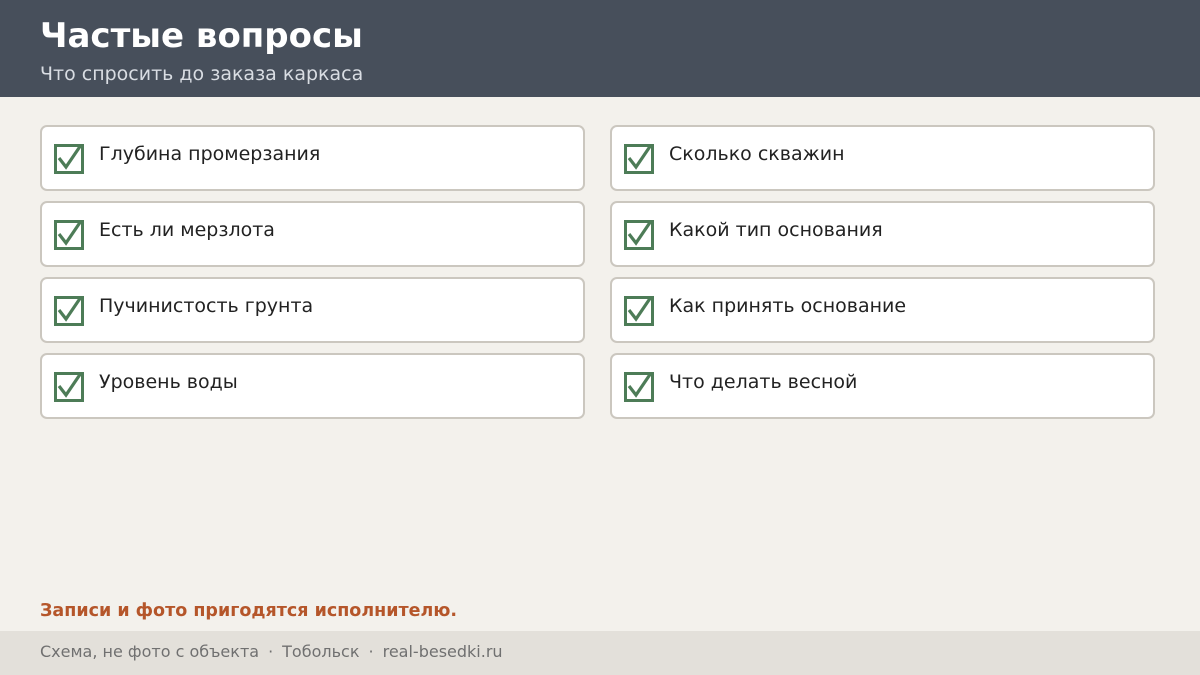 The height and width of the screenshot is (675, 1200). What do you see at coordinates (321, 651) in the screenshot?
I see `footer-city: Тобольск` at bounding box center [321, 651].